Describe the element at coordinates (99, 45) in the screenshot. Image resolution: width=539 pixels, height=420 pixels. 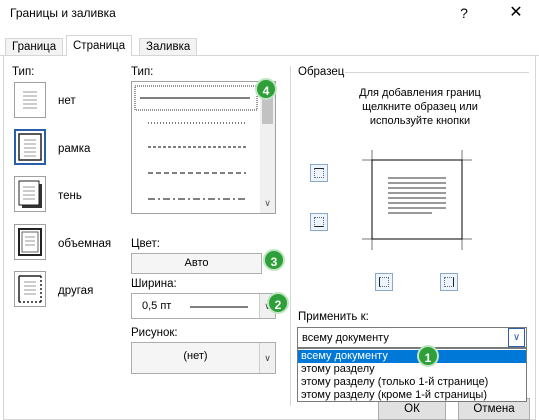
I see `tab-page-border: Страница` at that location.